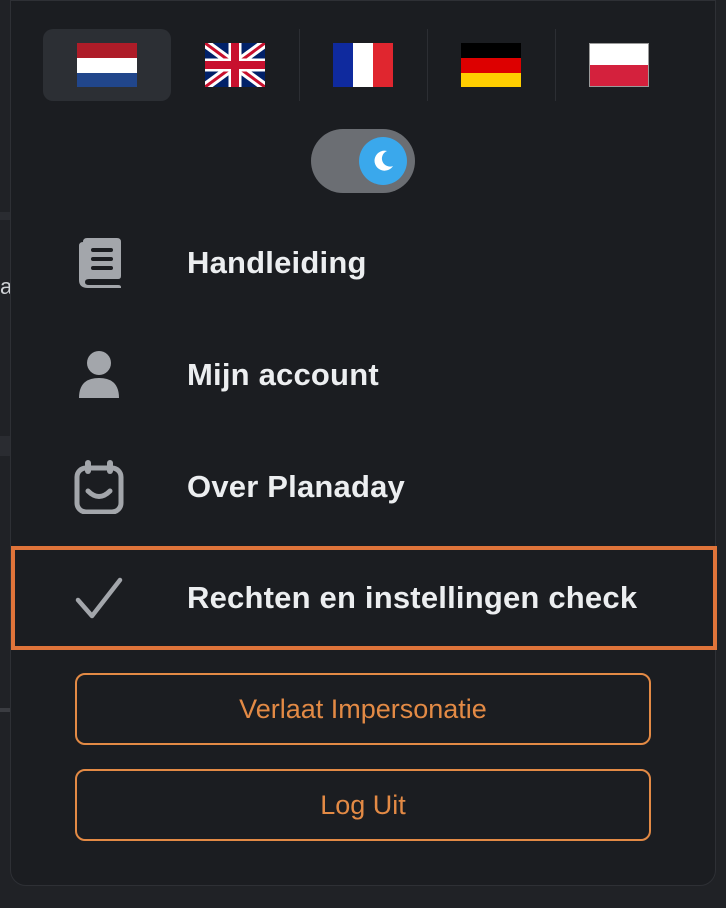 The height and width of the screenshot is (908, 726). Describe the element at coordinates (296, 486) in the screenshot. I see `menu-item-label: Over Planaday` at that location.